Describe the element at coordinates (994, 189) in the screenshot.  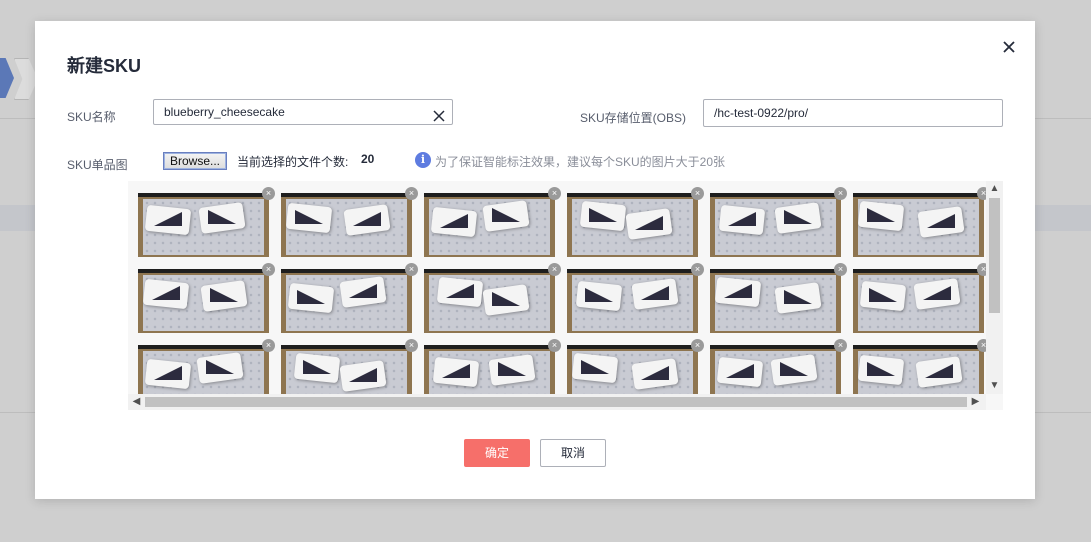
I see `scroll-up-icon: ▲` at that location.